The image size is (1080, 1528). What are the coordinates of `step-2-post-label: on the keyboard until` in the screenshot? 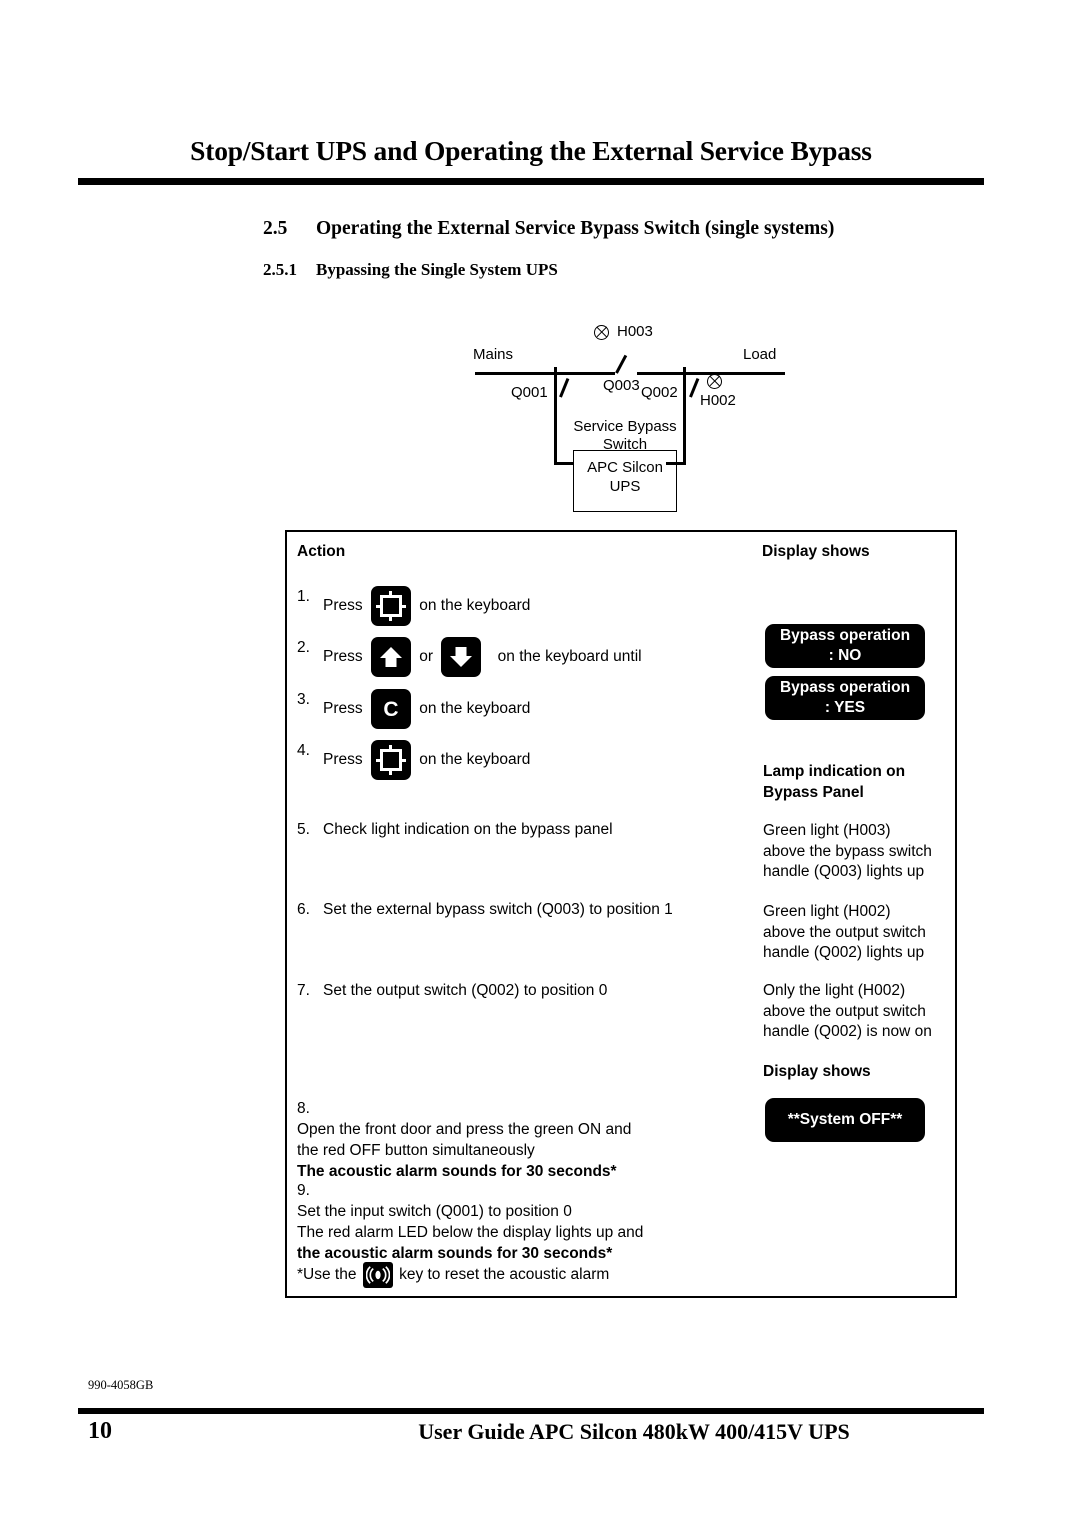 It's located at (569, 657).